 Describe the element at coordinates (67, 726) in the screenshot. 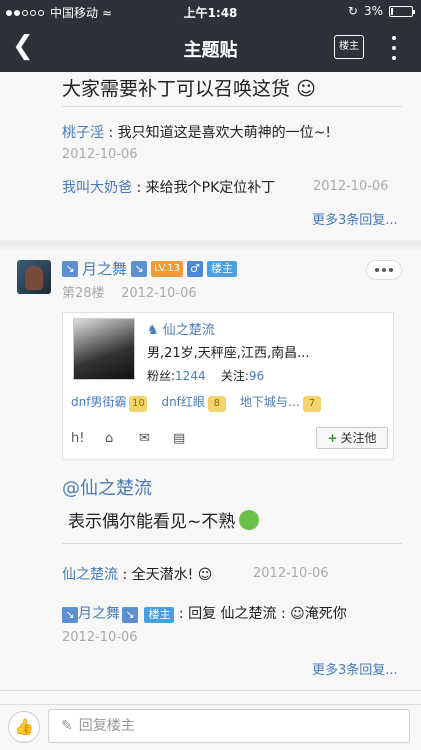

I see `pencil-icon: ✎` at that location.